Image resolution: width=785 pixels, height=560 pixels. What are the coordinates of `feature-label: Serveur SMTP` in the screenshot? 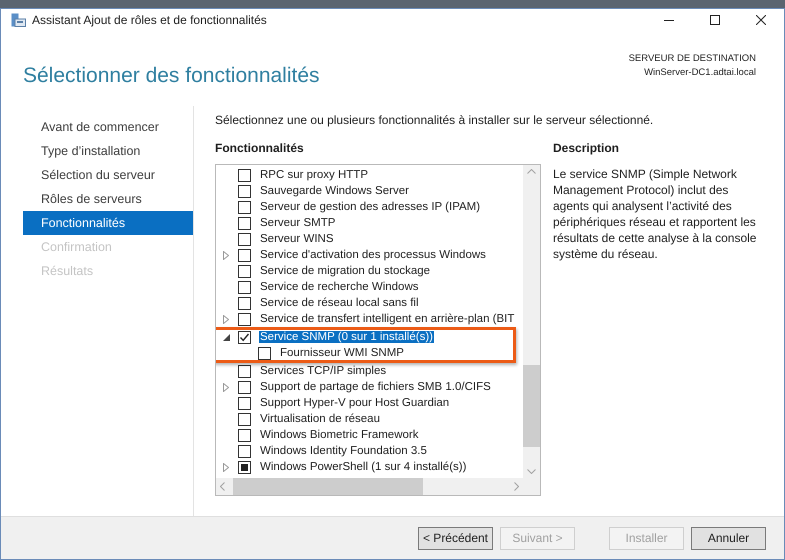 It's located at (297, 223).